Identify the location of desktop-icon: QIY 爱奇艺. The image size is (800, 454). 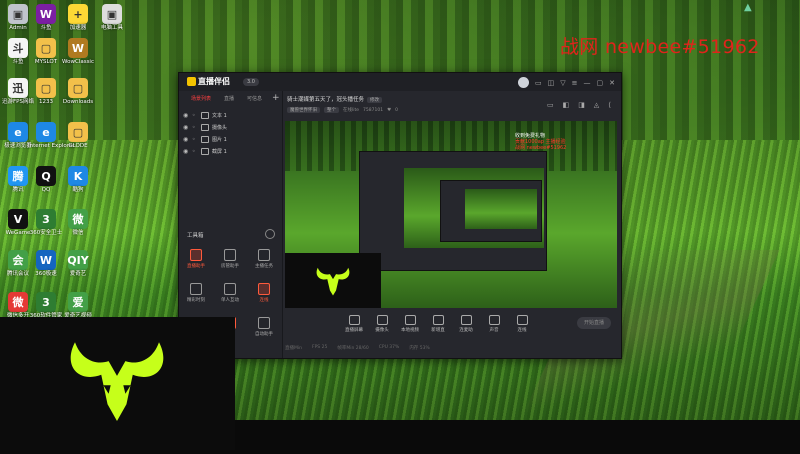
(78, 264).